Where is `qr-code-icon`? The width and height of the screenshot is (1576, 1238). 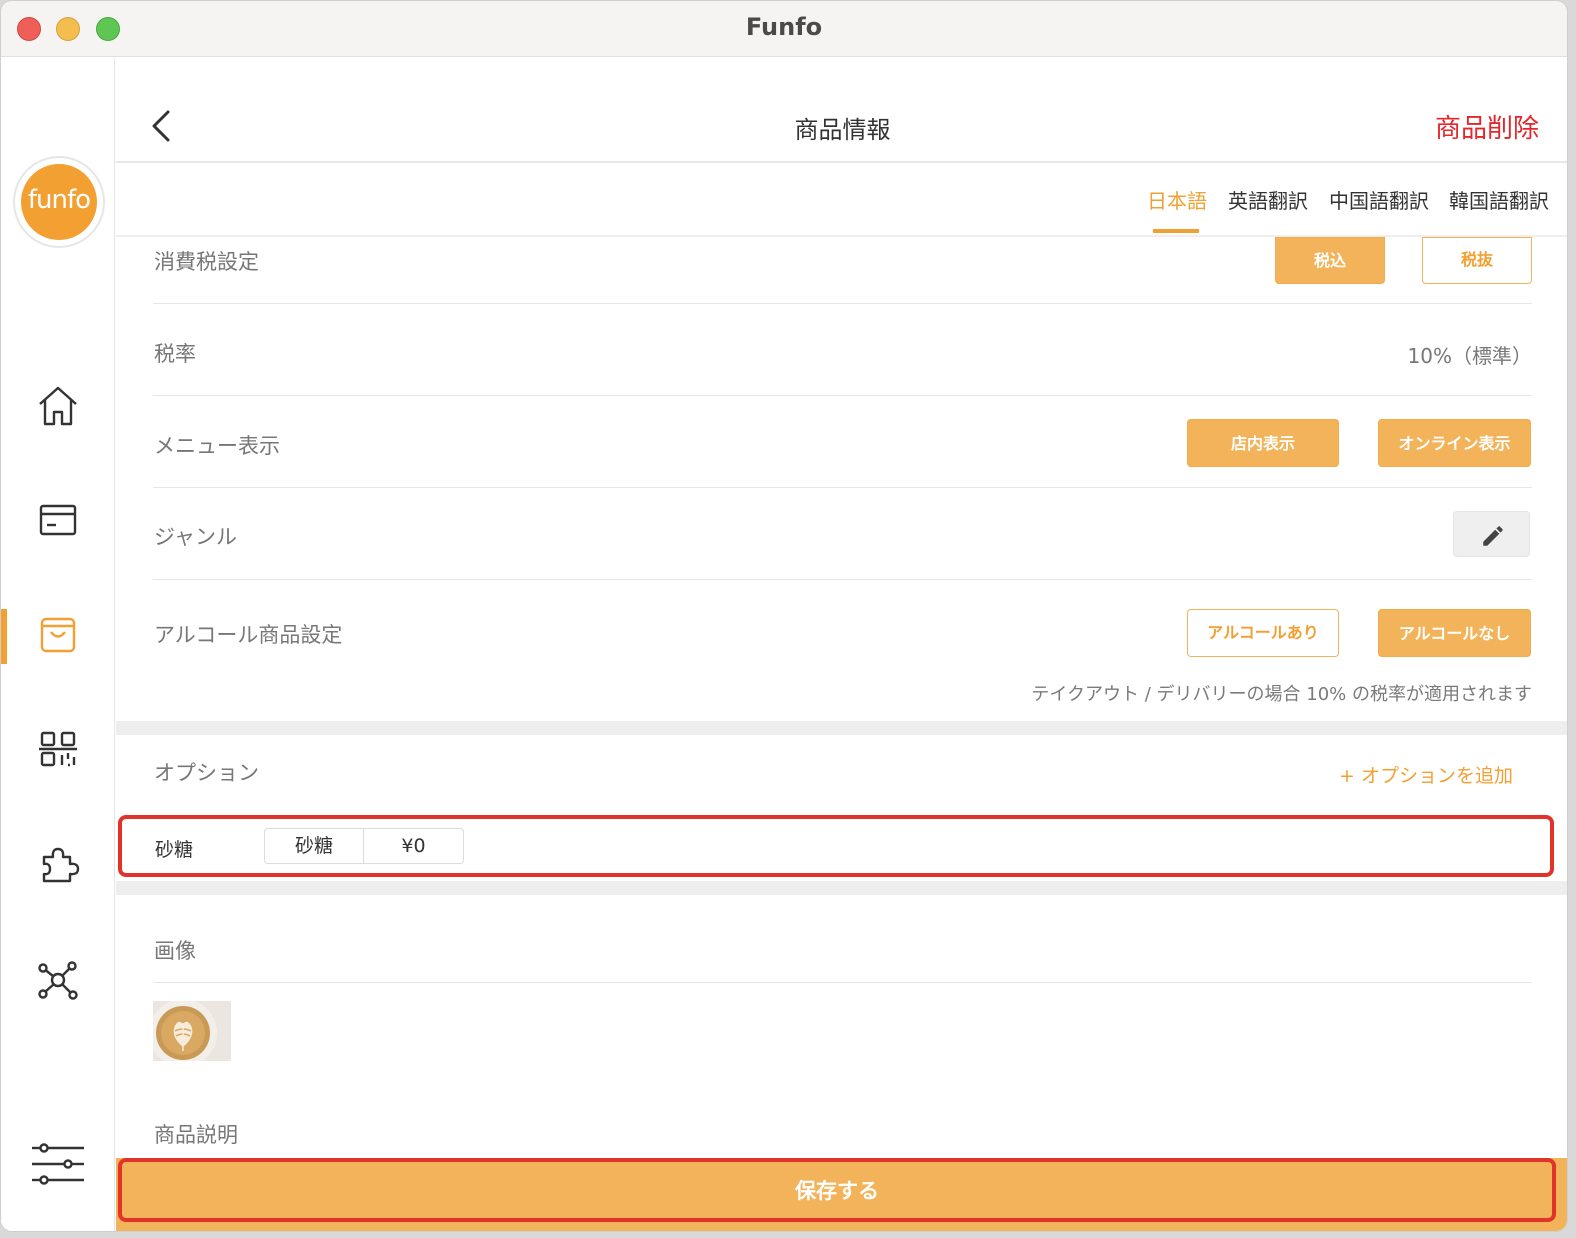
qr-code-icon is located at coordinates (58, 749).